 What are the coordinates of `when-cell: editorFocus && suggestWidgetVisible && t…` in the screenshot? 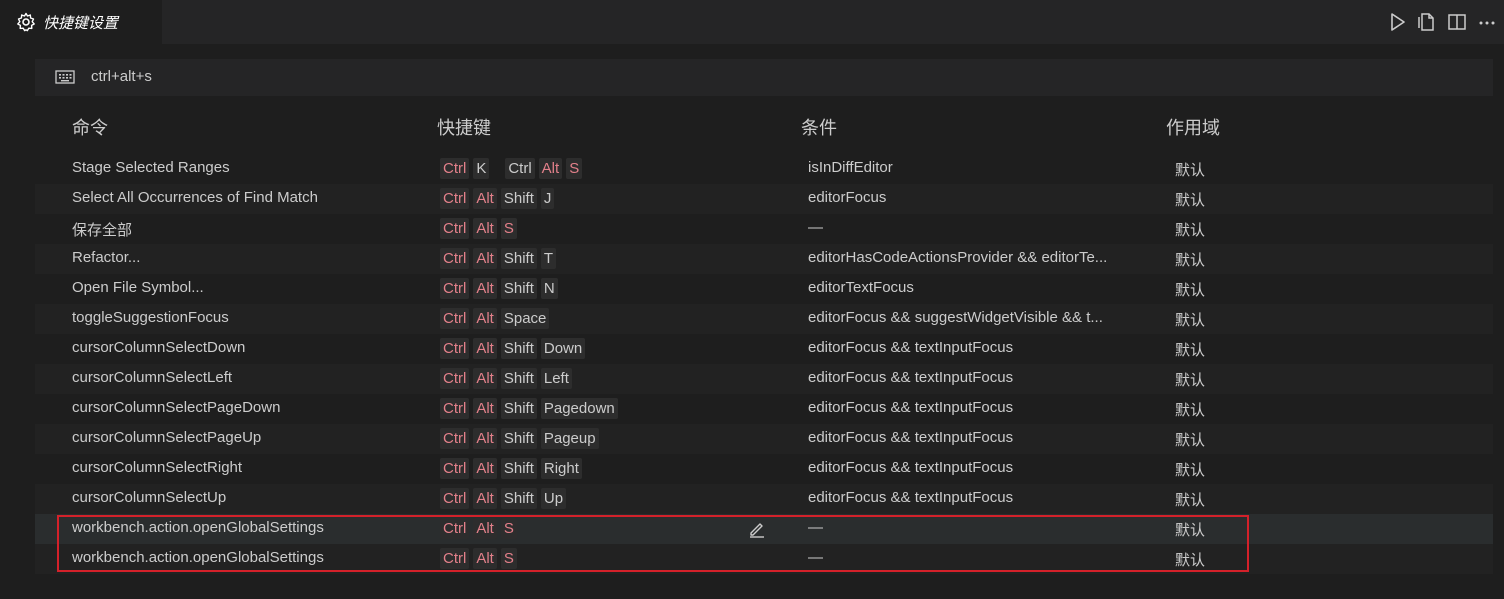 It's located at (955, 317).